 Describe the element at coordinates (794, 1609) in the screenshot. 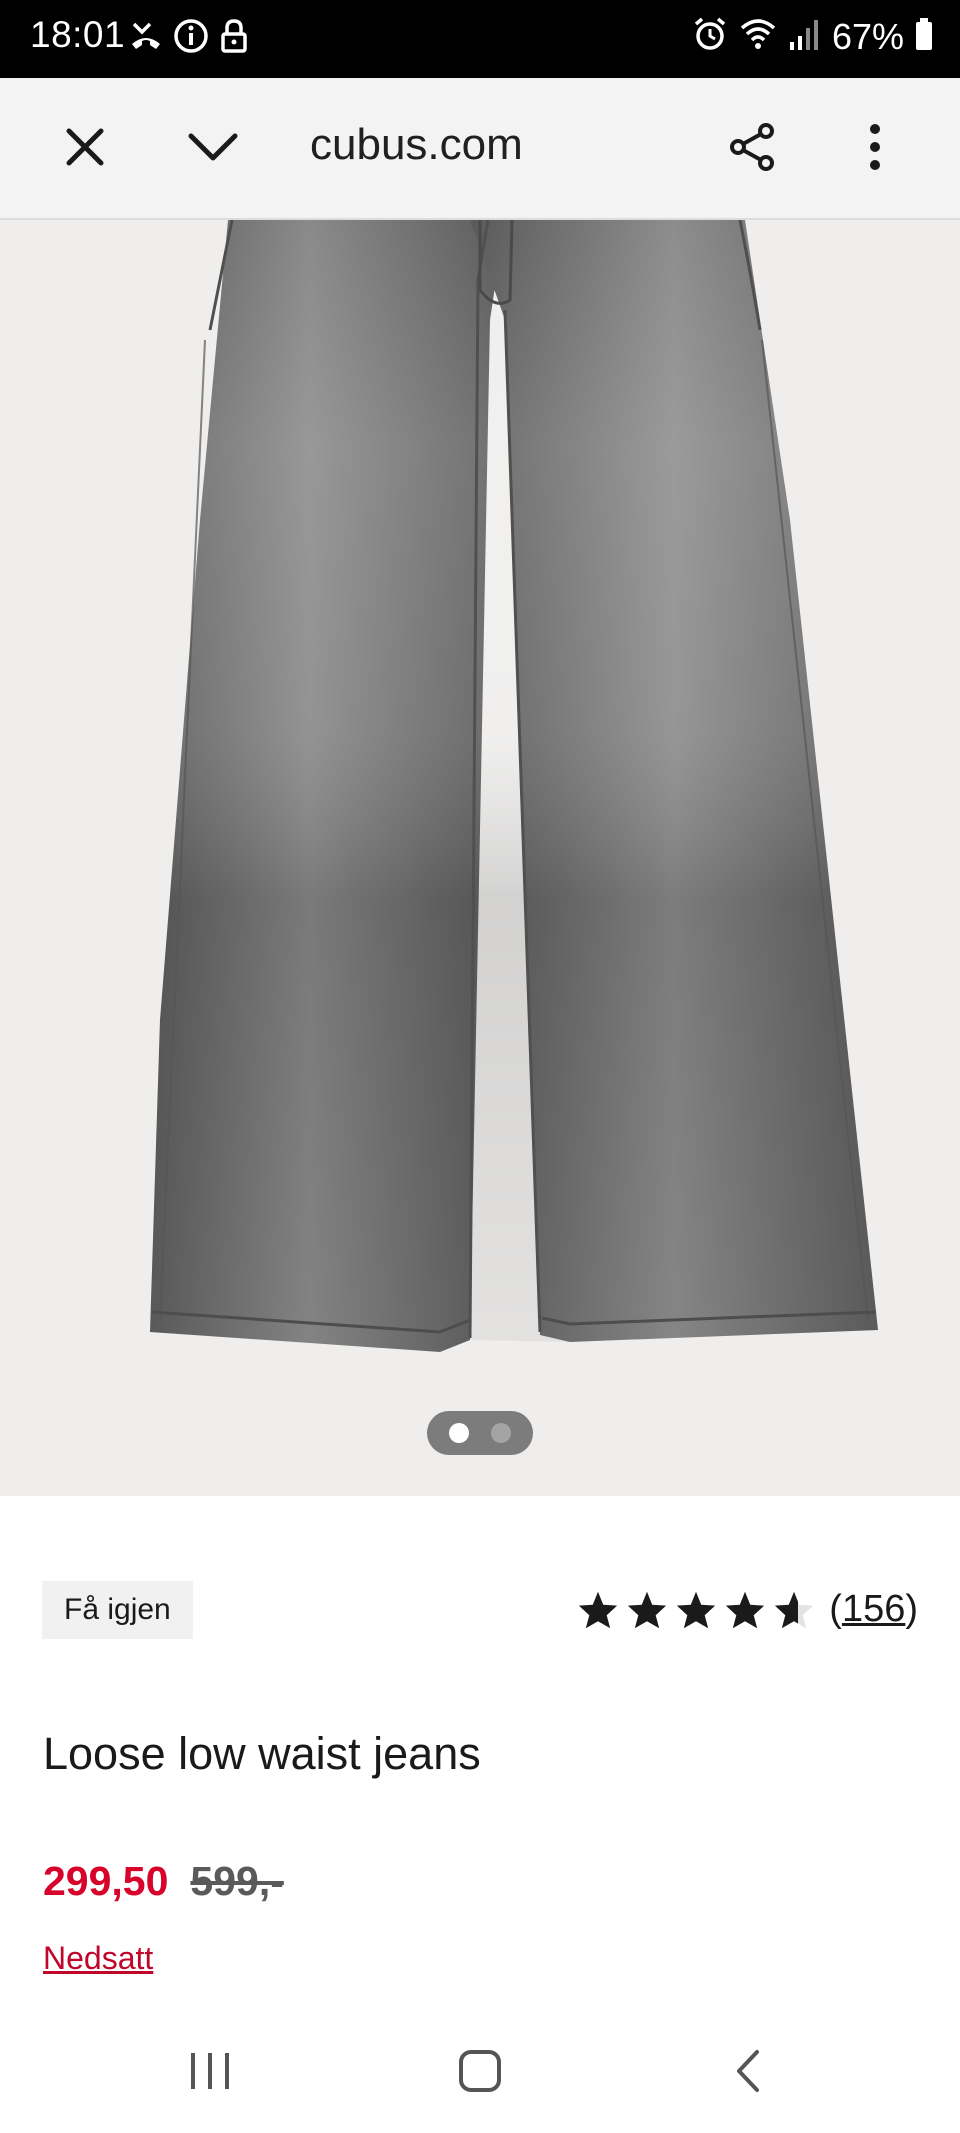

I see `star-half-icon` at that location.